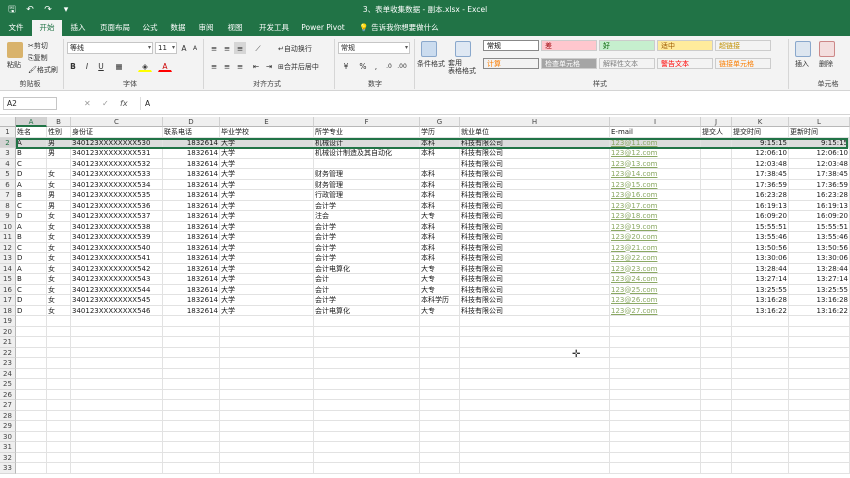 This screenshot has height=478, width=850. What do you see at coordinates (258, 48) in the screenshot?
I see `orientation-icon: ⟋` at bounding box center [258, 48].